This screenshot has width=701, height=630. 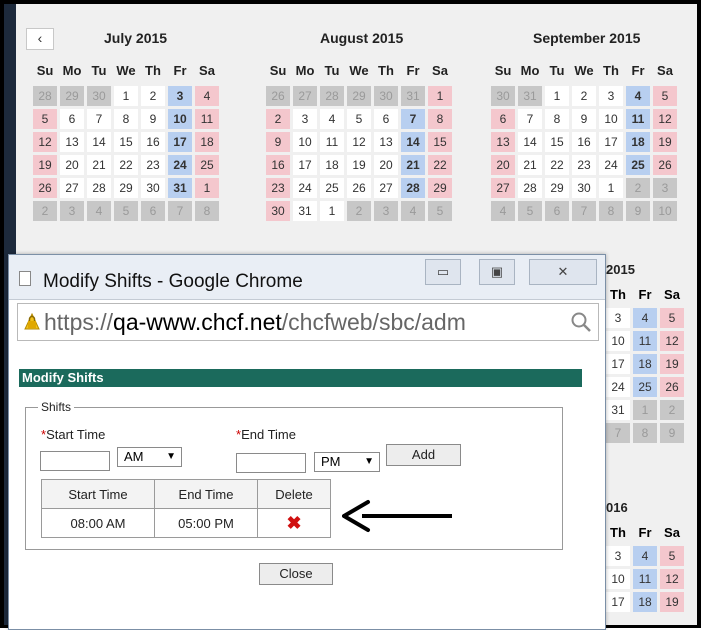 I want to click on close-button: Close, so click(x=296, y=574).